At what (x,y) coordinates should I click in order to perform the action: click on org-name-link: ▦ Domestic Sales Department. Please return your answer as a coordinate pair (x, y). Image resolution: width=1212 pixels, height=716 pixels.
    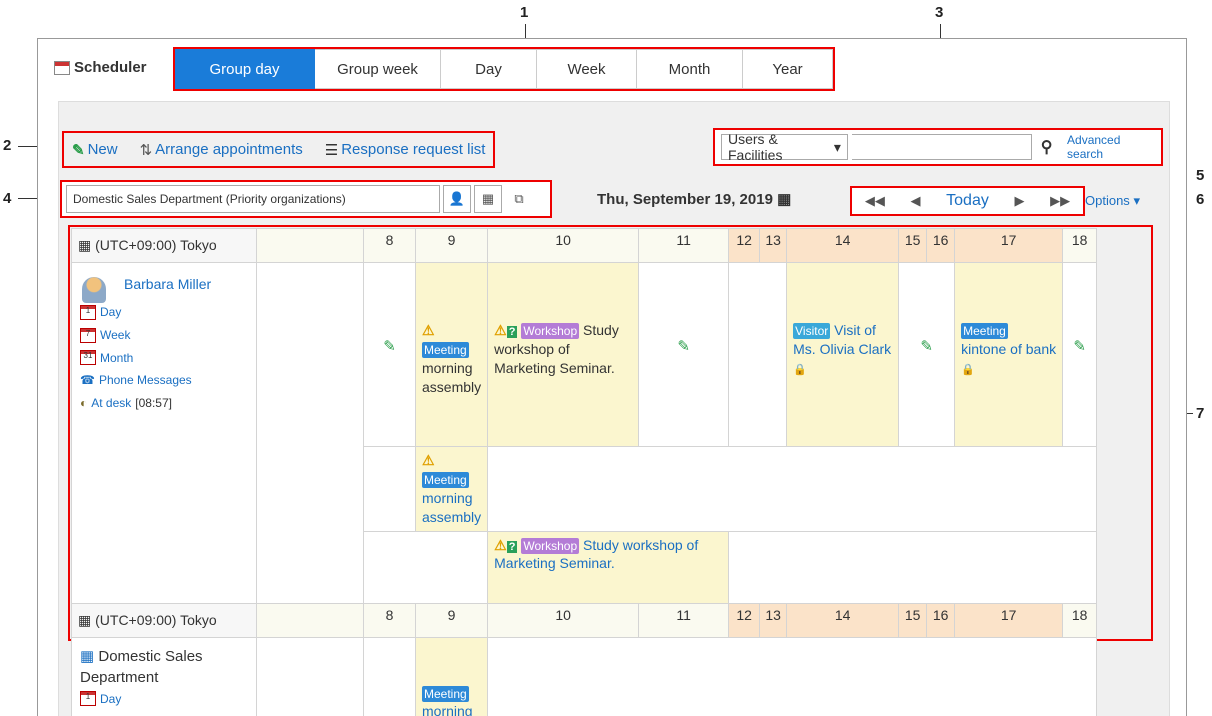
    Looking at the image, I should click on (164, 667).